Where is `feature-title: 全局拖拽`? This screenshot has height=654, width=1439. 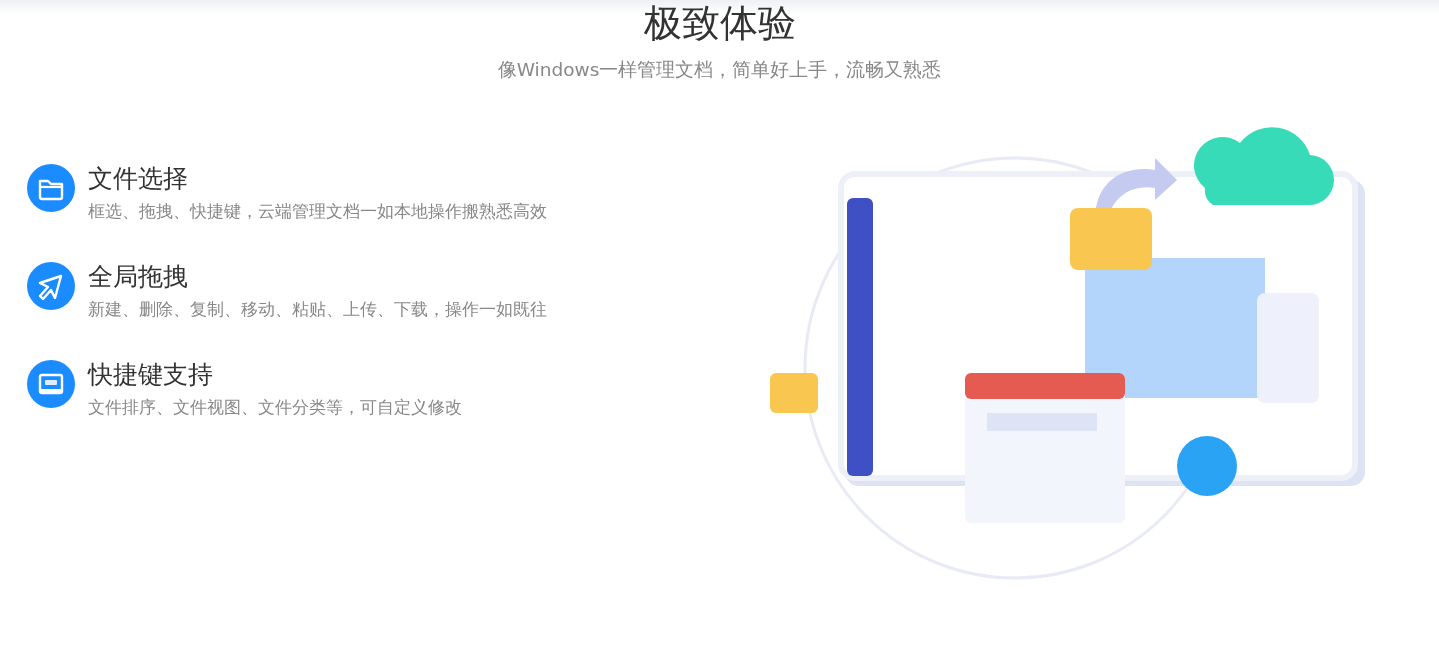
feature-title: 全局拖拽 is located at coordinates (138, 277).